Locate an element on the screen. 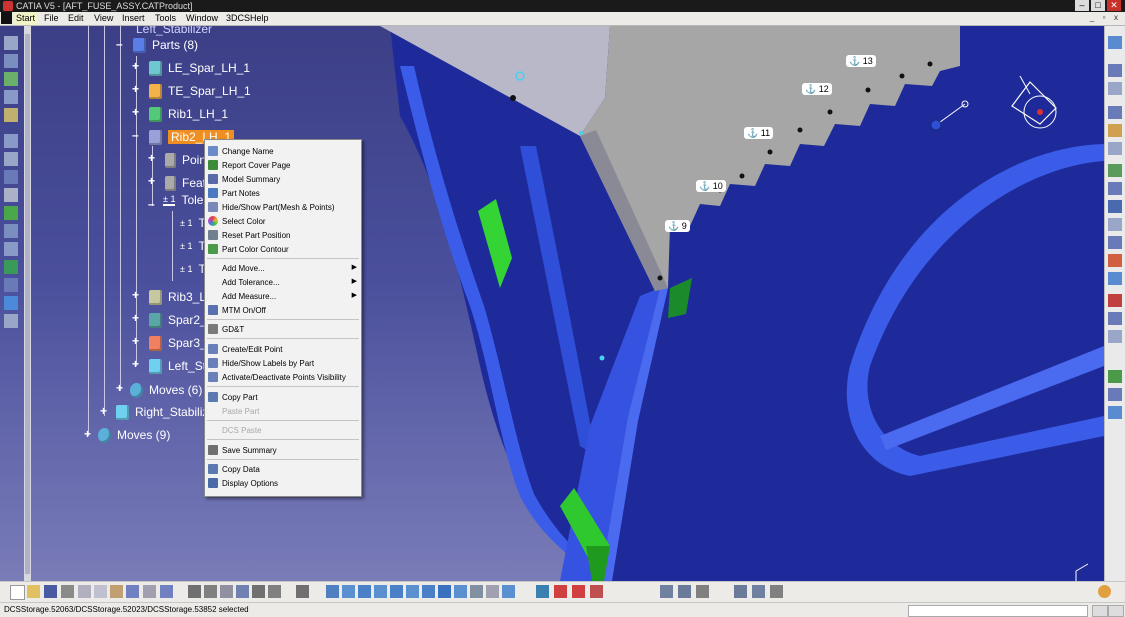 The width and height of the screenshot is (1125, 617). paste-icon is located at coordinates (116, 591).